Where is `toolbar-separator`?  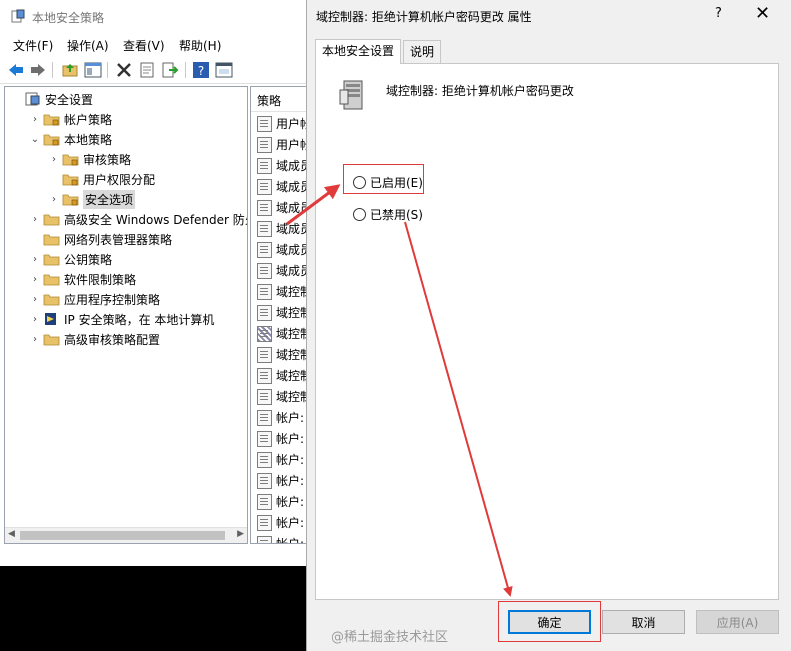 toolbar-separator is located at coordinates (52, 70).